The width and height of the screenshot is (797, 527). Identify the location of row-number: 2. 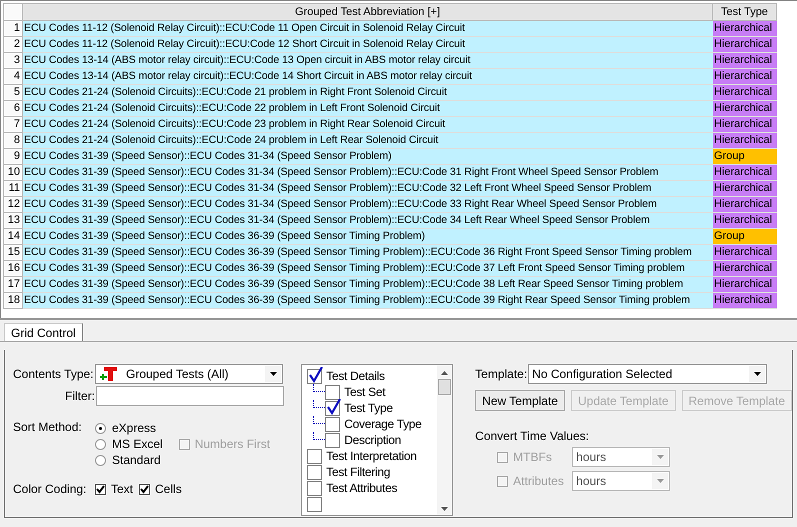
(13, 45).